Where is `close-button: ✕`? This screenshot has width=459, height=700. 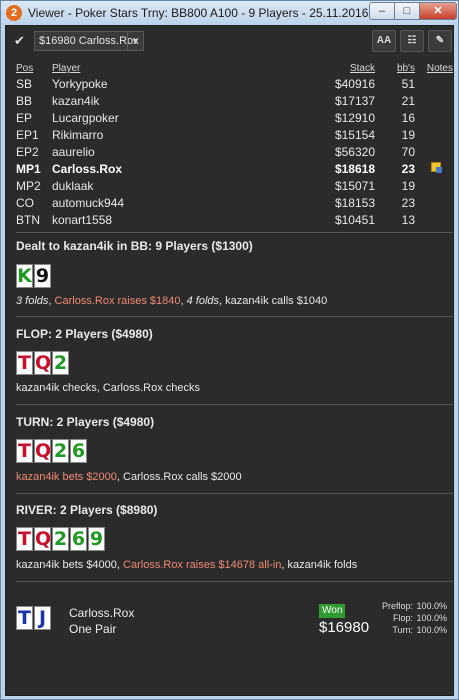
close-button: ✕ is located at coordinates (438, 11).